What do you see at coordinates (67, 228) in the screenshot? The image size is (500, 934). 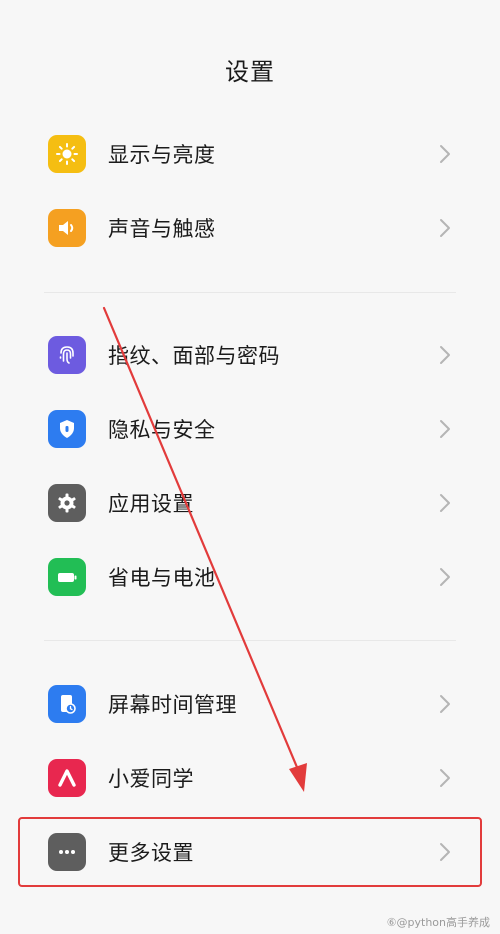 I see `speaker-icon` at bounding box center [67, 228].